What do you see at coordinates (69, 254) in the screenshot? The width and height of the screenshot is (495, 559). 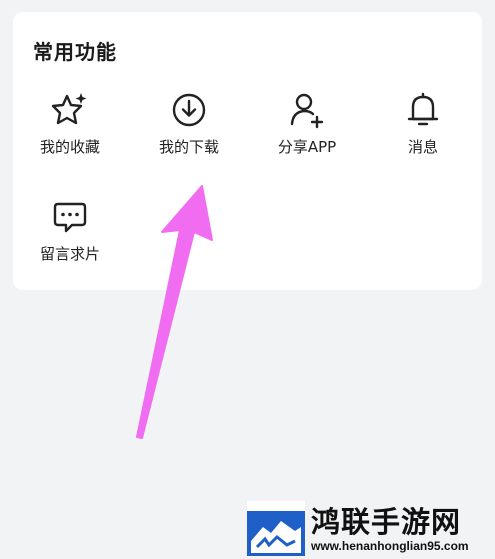 I see `request-movie-label: 留言求片` at bounding box center [69, 254].